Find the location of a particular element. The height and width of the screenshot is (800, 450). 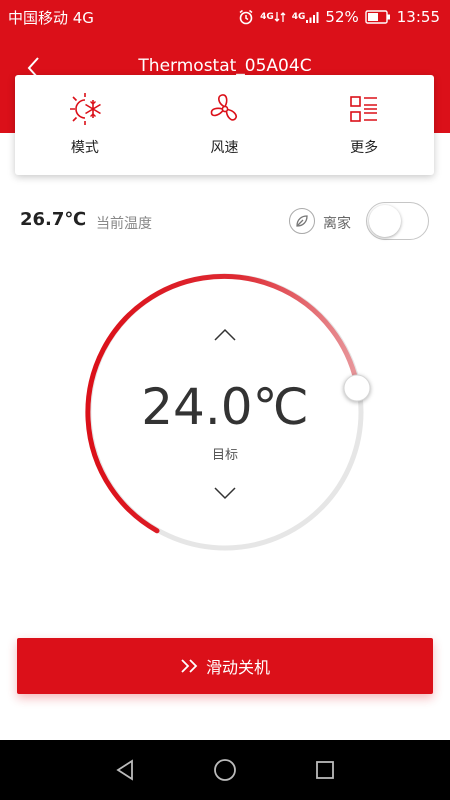

system-nav-bar is located at coordinates (225, 770).